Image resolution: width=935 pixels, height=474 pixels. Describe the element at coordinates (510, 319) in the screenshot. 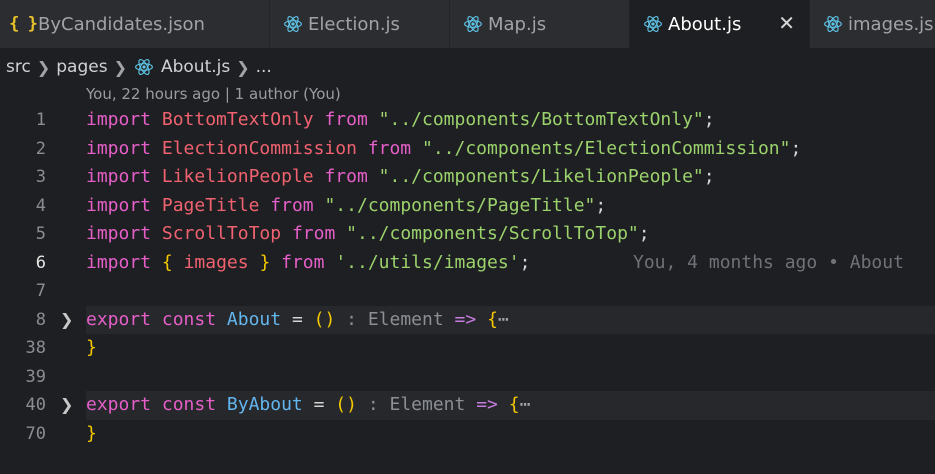

I see `code-text: export const About = () : Element => {⋯` at that location.